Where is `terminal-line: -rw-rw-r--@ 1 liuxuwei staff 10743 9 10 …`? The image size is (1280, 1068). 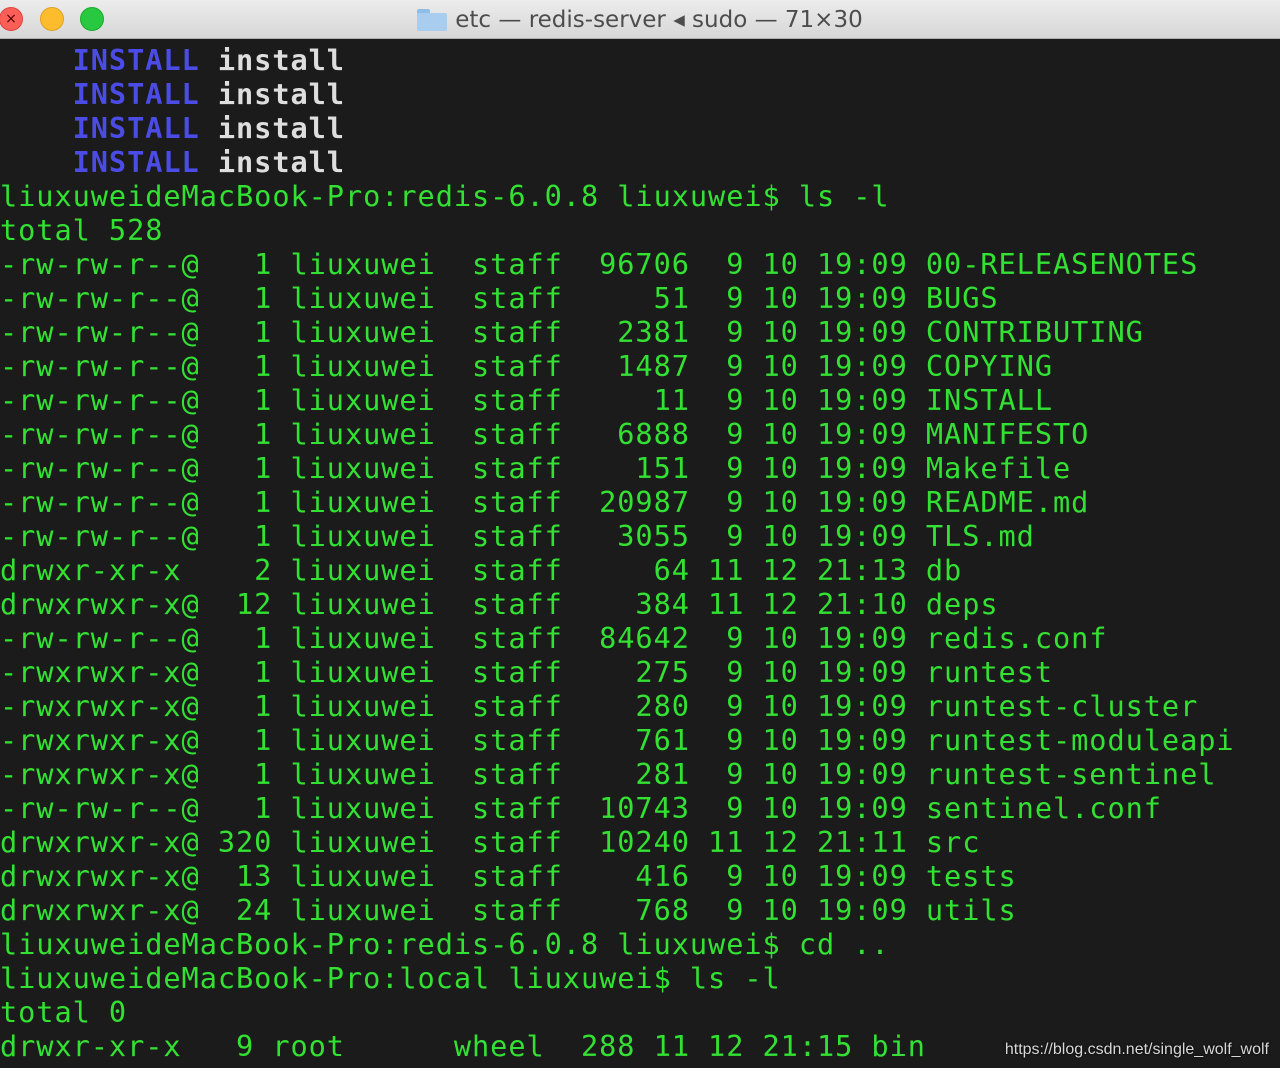 terminal-line: -rw-rw-r--@ 1 liuxuwei staff 10743 9 10 … is located at coordinates (581, 808).